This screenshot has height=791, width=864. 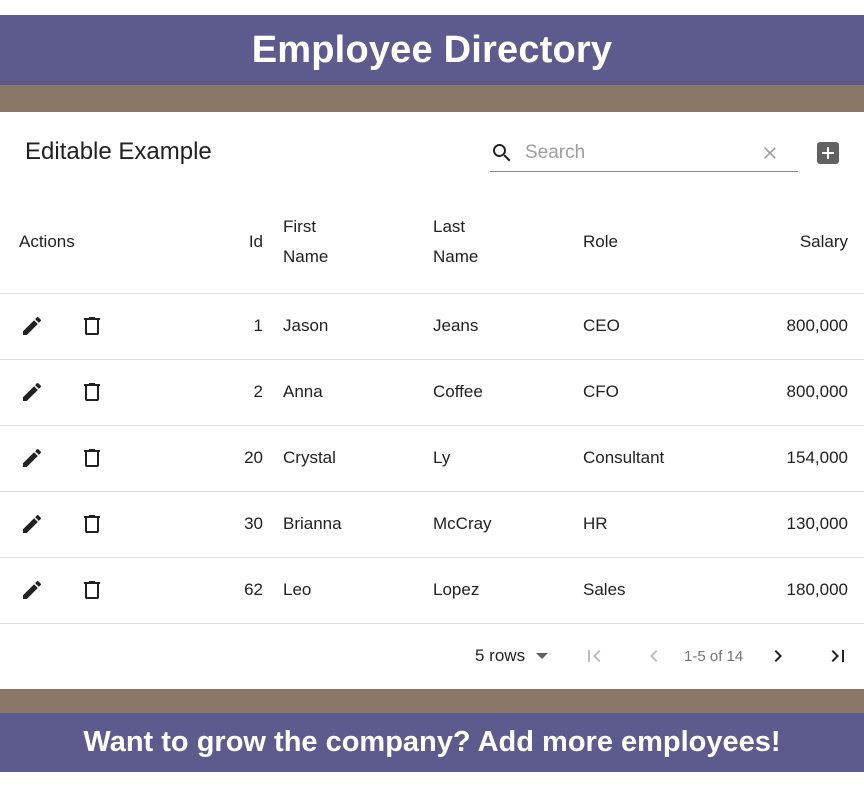 I want to click on cell-first-name: Leo, so click(x=297, y=589).